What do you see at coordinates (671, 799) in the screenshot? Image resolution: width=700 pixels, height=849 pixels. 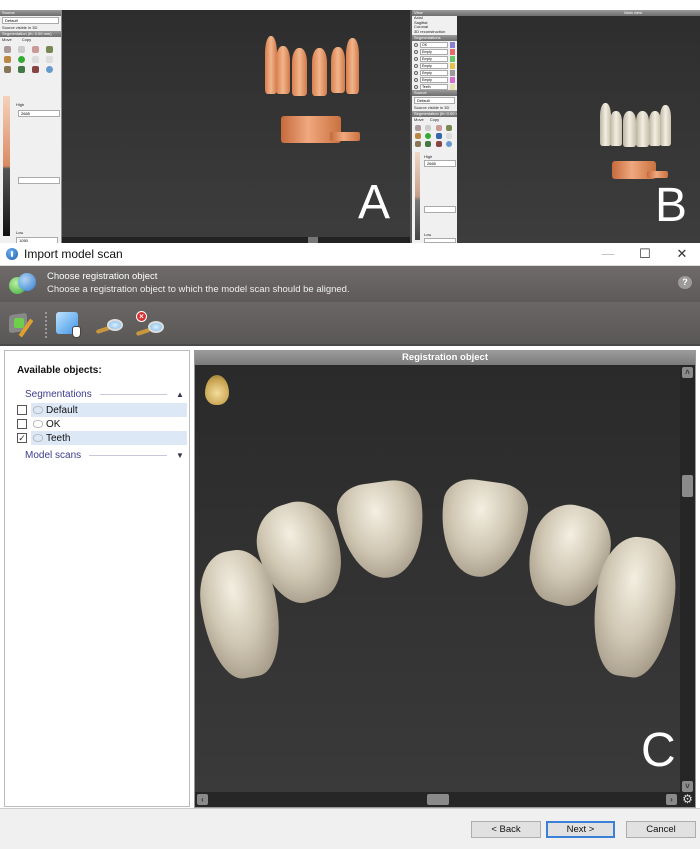 I see `scroll-right-button: ›` at bounding box center [671, 799].